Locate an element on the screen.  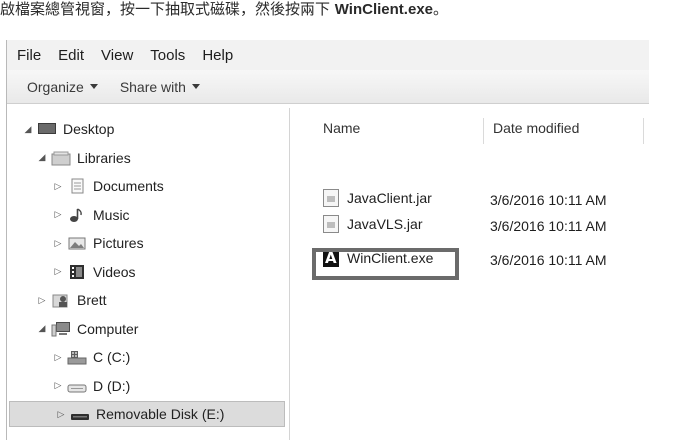
nav-item-removable-disk-e: ▷ Removable Disk (E:) is located at coordinates (147, 414).